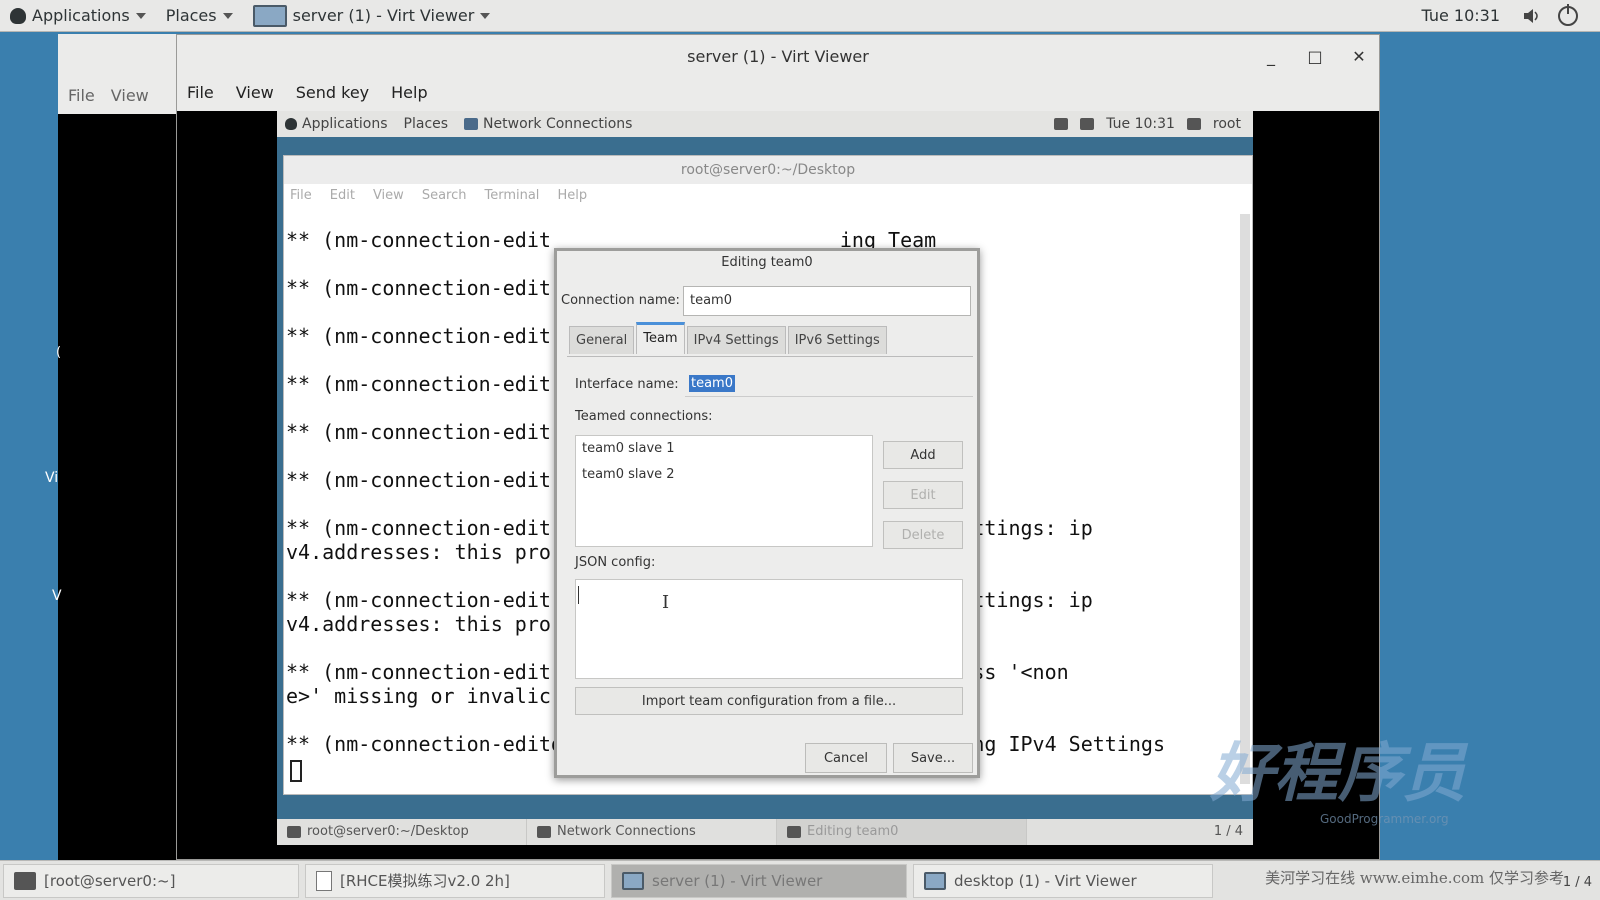  What do you see at coordinates (768, 170) in the screenshot?
I see `terminal-title: root@server0:~/Desktop` at bounding box center [768, 170].